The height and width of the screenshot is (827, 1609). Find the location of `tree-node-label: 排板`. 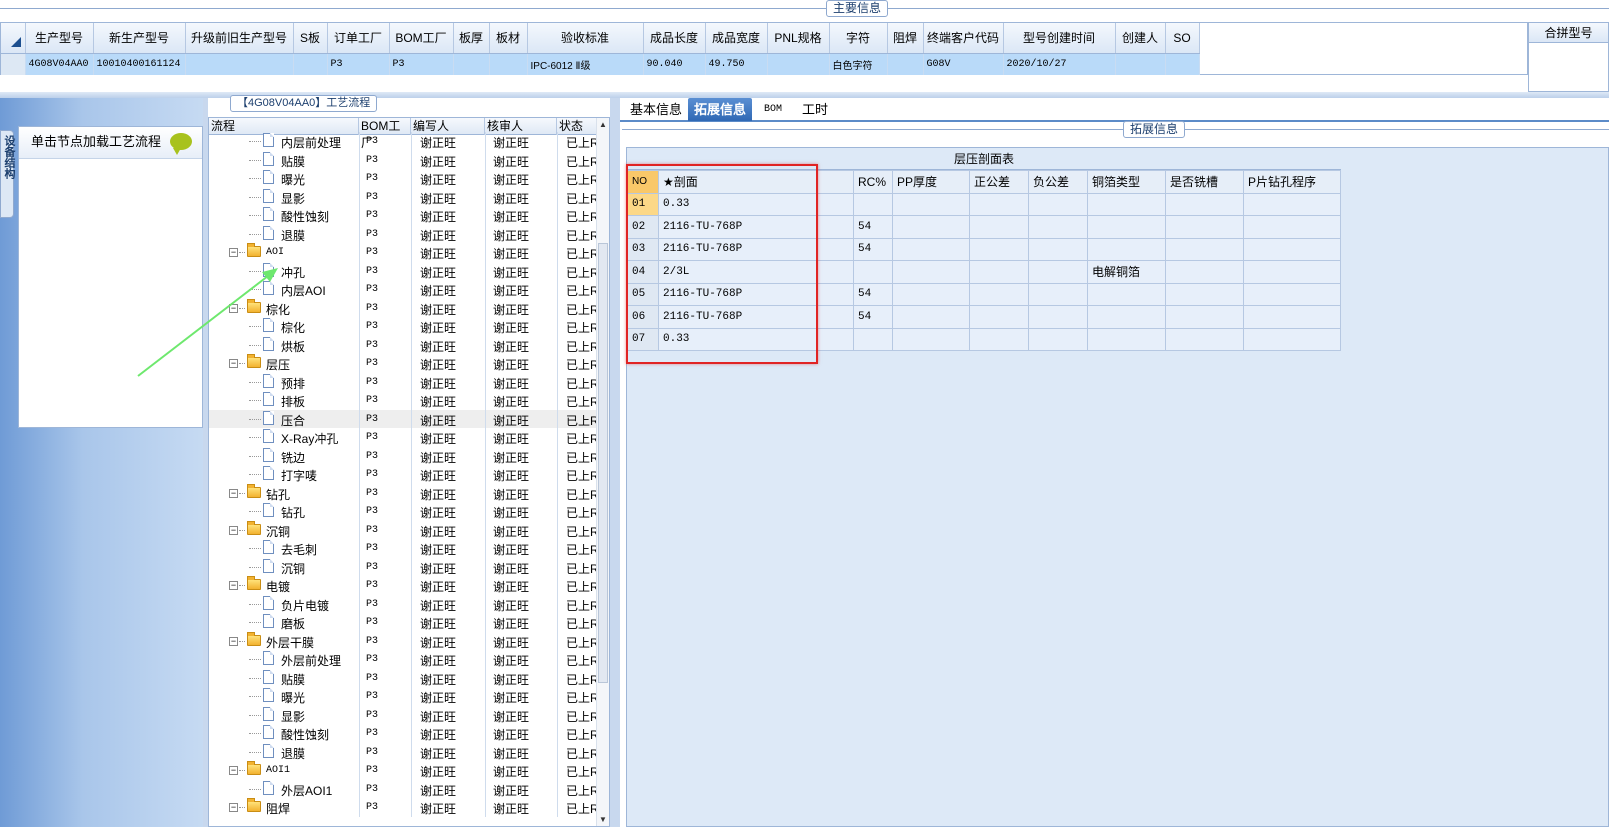

tree-node-label: 排板 is located at coordinates (293, 401).